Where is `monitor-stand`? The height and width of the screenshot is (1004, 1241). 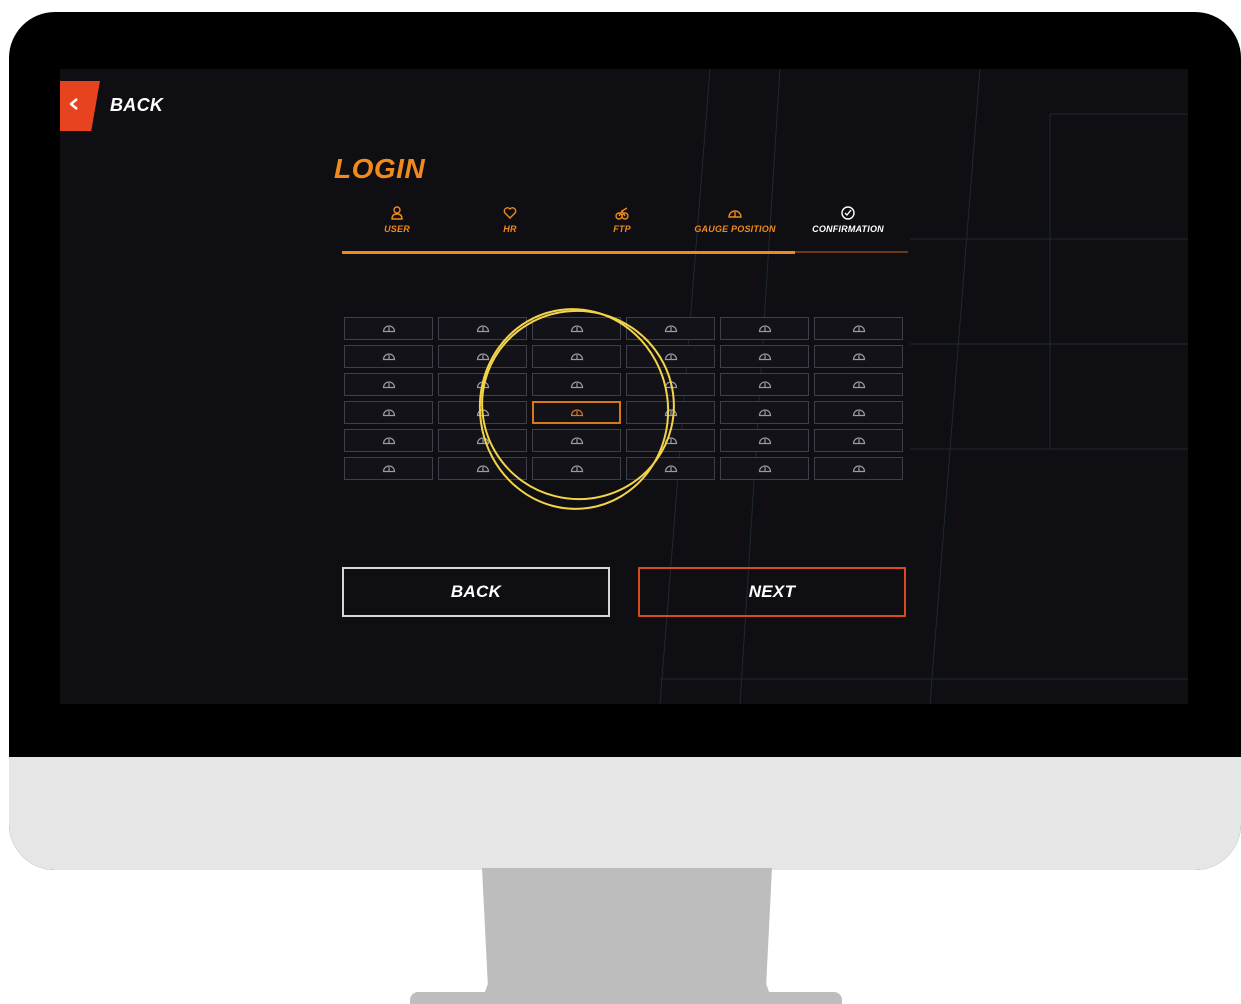
monitor-stand is located at coordinates (627, 934).